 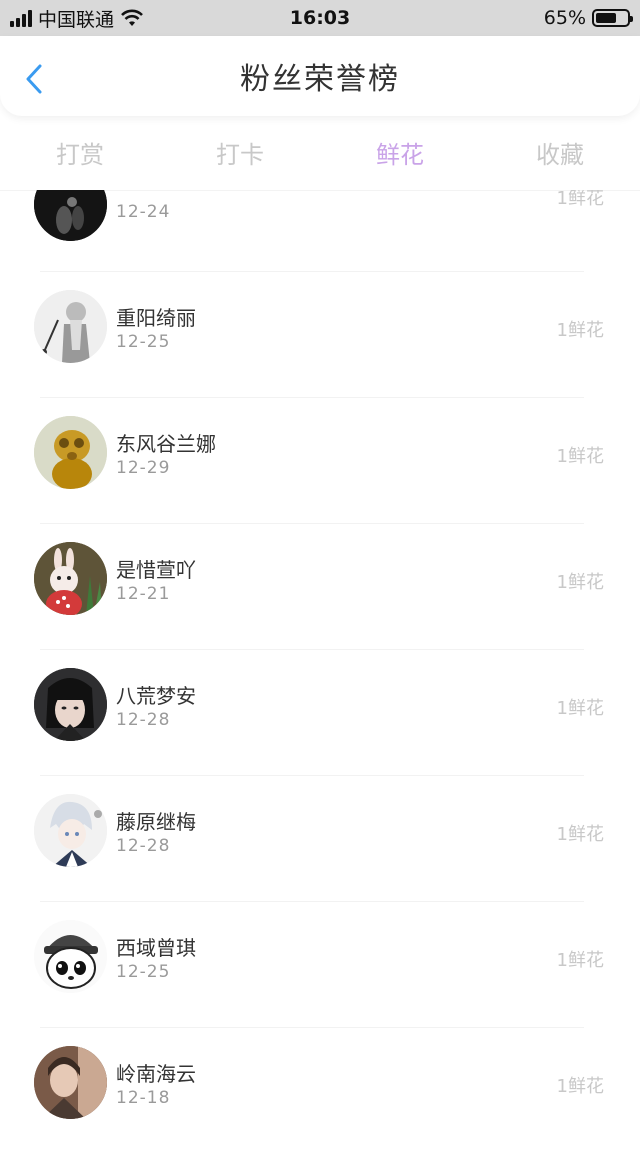 What do you see at coordinates (143, 1098) in the screenshot?
I see `fan-date: 12-18` at bounding box center [143, 1098].